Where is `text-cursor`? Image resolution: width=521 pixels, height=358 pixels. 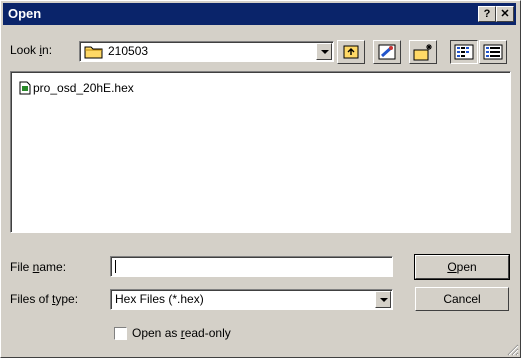 text-cursor is located at coordinates (115, 266).